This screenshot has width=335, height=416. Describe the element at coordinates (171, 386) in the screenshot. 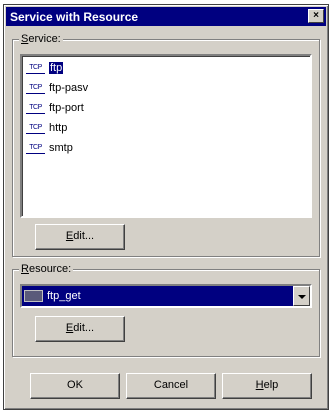

I see `cancel-button: Cancel` at that location.